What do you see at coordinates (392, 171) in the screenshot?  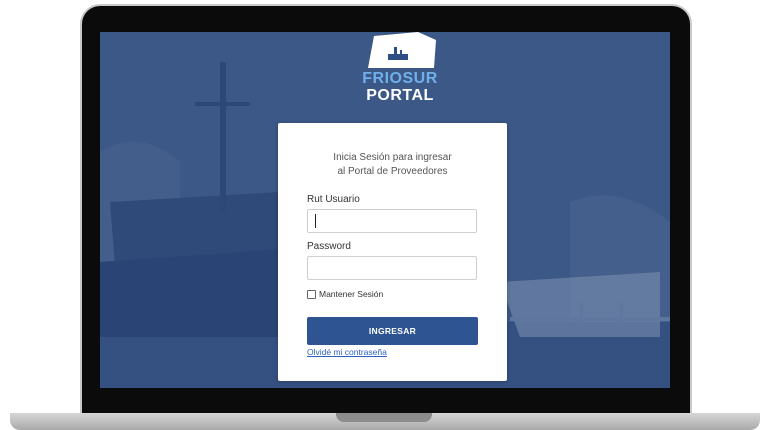 I see `intro-line-2: al Portal de Proveedores` at bounding box center [392, 171].